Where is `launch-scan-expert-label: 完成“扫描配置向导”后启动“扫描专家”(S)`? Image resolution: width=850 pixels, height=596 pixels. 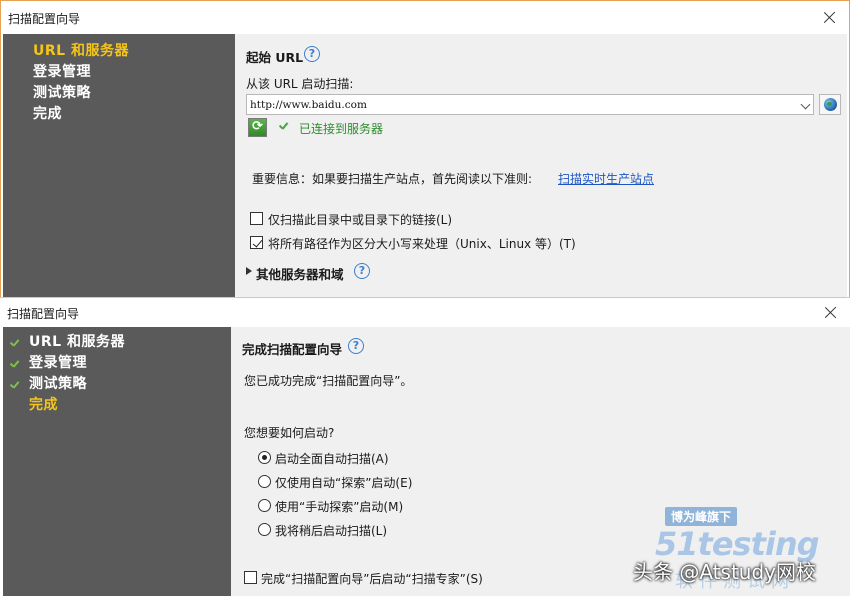 launch-scan-expert-label: 完成“扫描配置向导”后启动“扫描专家”(S) is located at coordinates (372, 579).